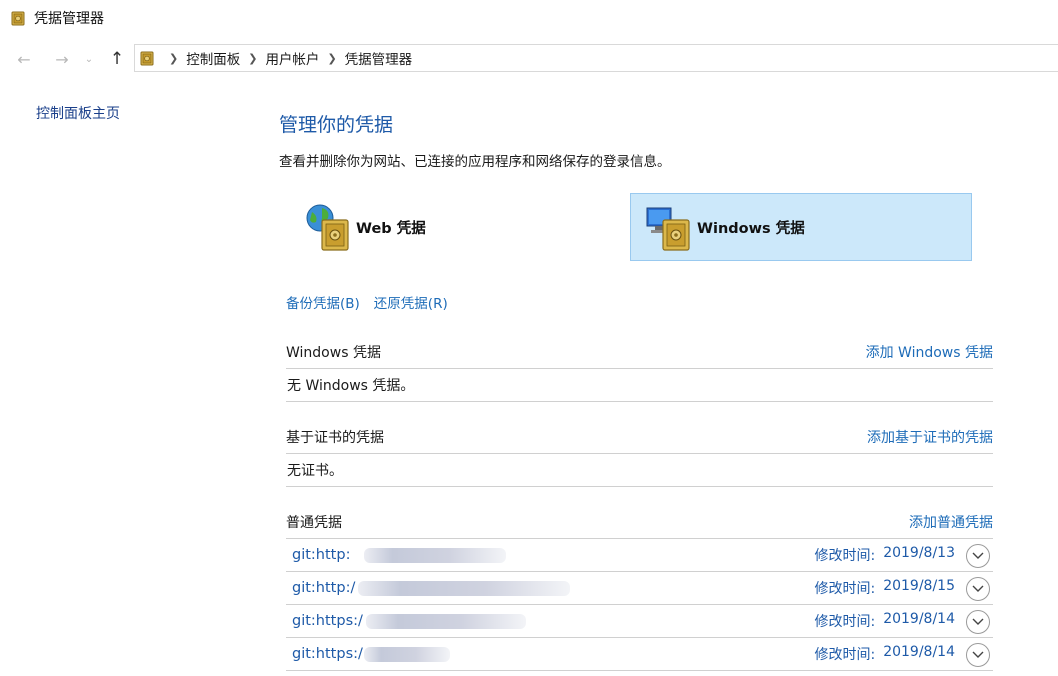 The height and width of the screenshot is (676, 1058). I want to click on title-bar: 凭据管理器, so click(529, 18).